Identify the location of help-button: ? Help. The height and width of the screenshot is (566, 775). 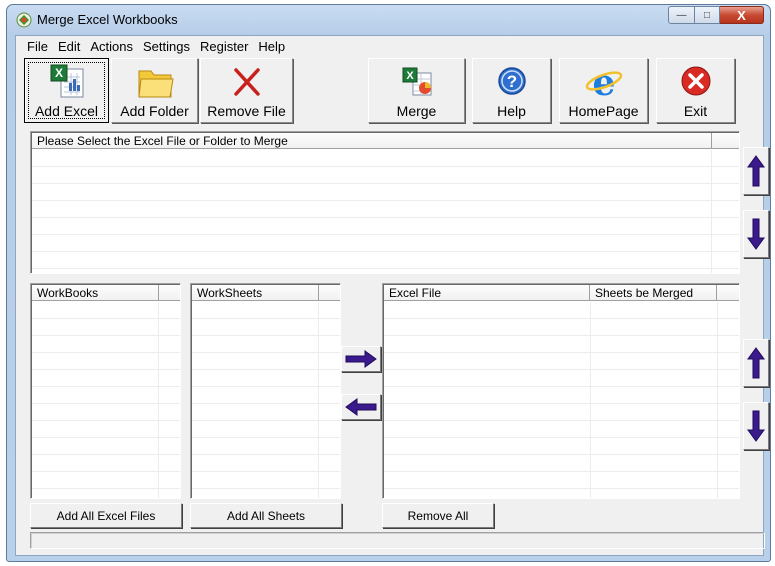
(511, 90).